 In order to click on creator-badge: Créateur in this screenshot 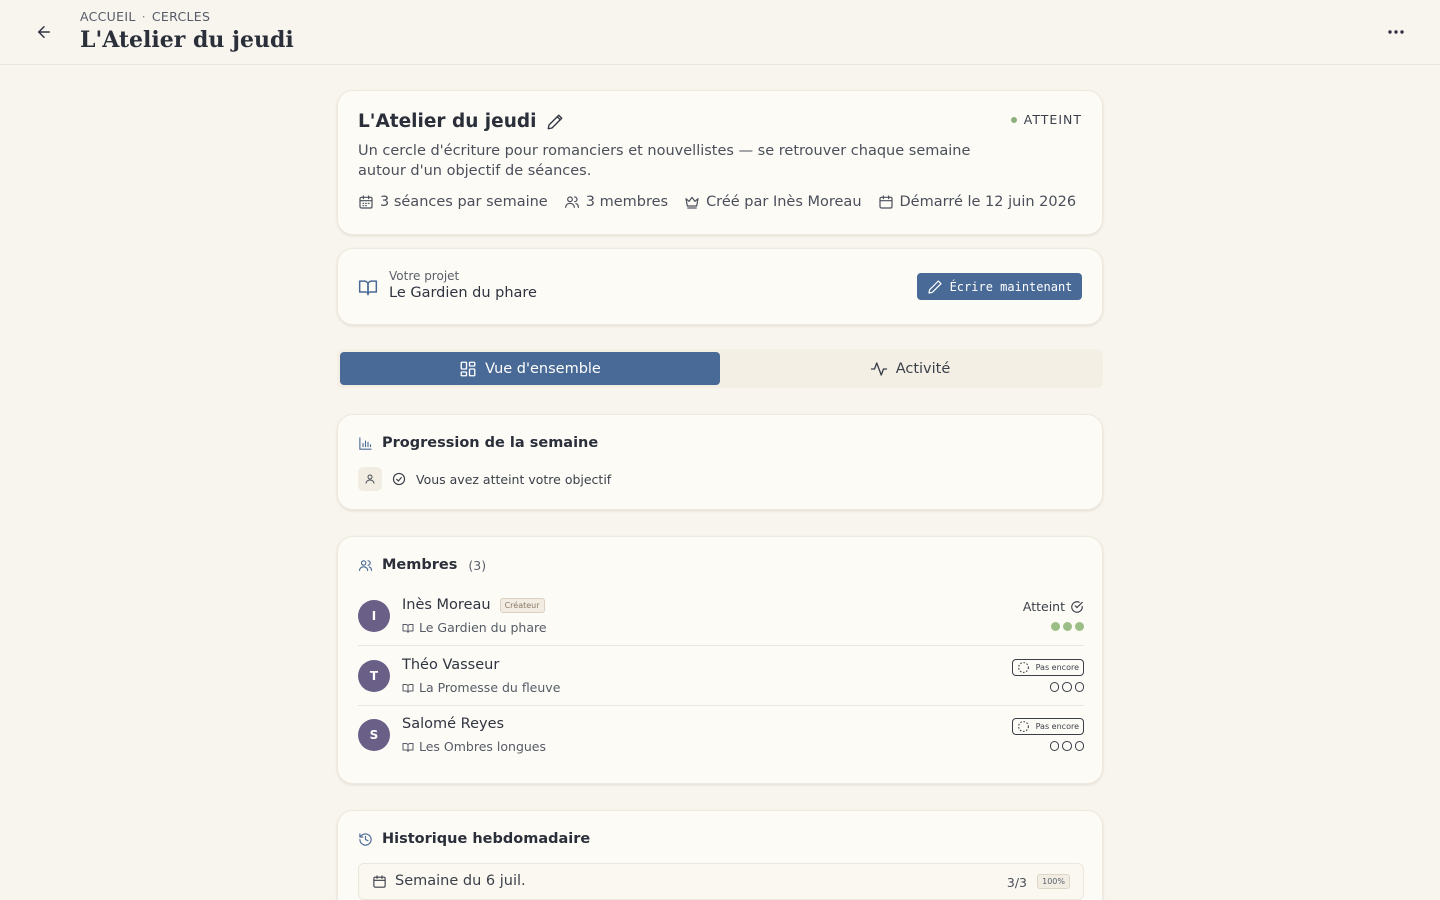, I will do `click(522, 605)`.